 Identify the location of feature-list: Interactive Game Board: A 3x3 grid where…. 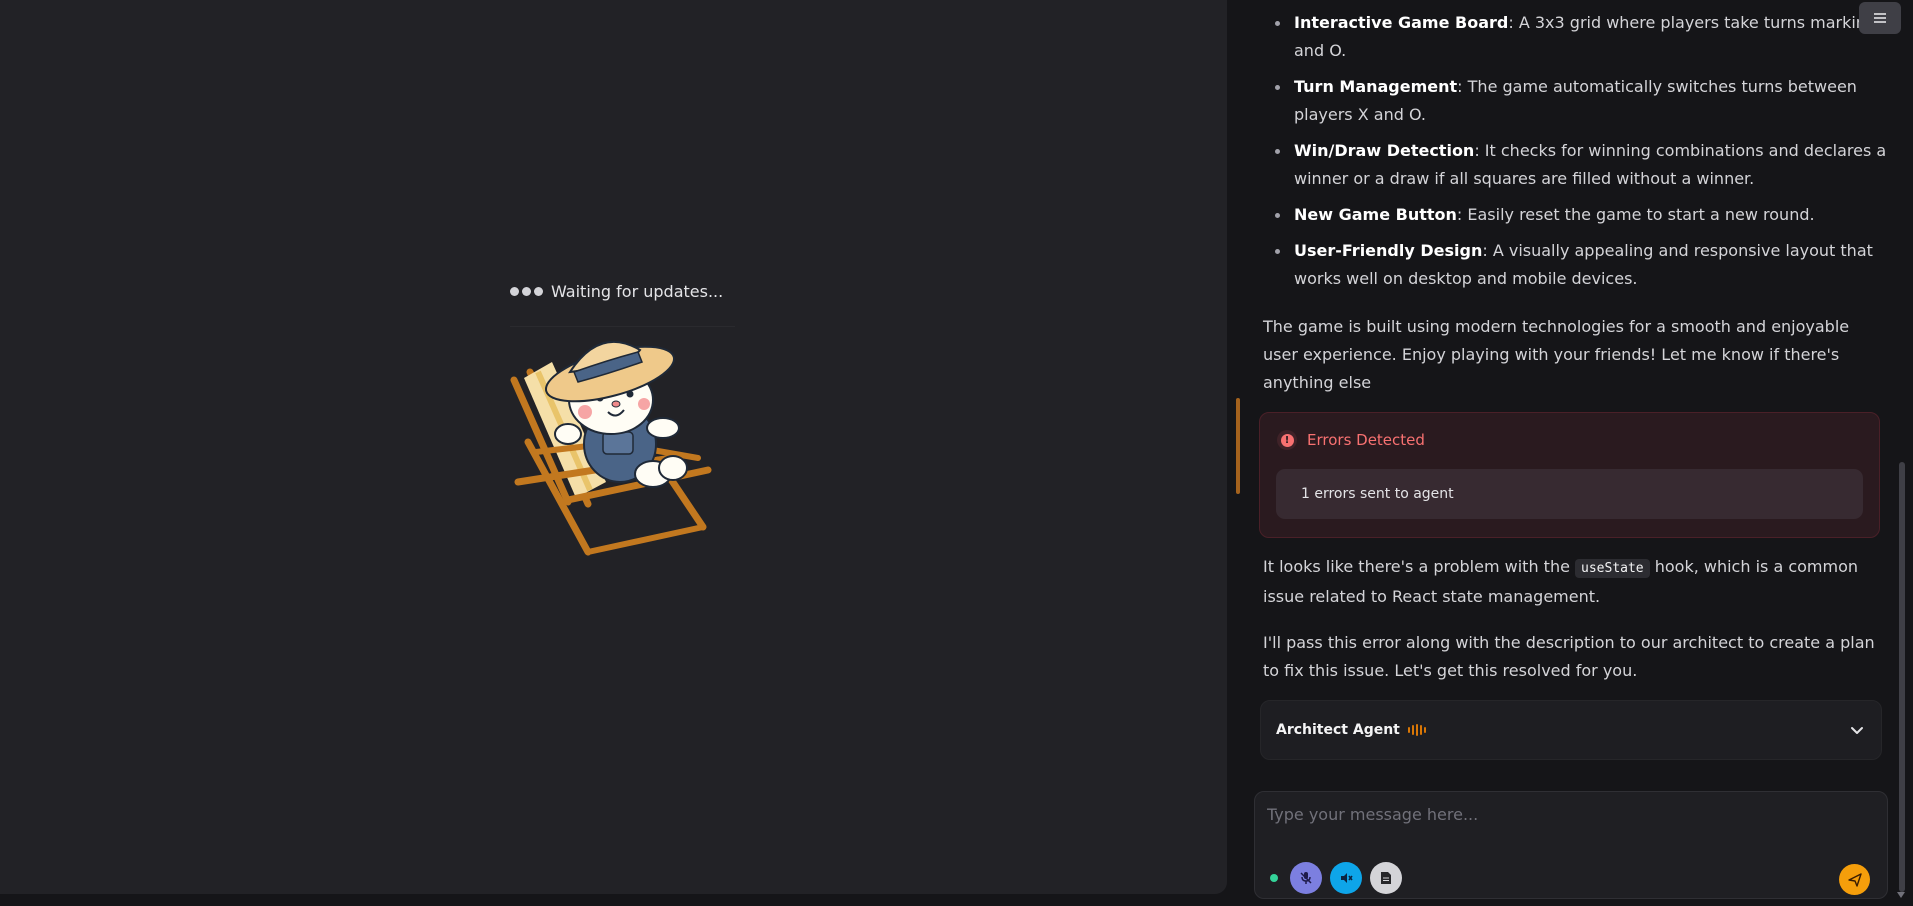
(1589, 155).